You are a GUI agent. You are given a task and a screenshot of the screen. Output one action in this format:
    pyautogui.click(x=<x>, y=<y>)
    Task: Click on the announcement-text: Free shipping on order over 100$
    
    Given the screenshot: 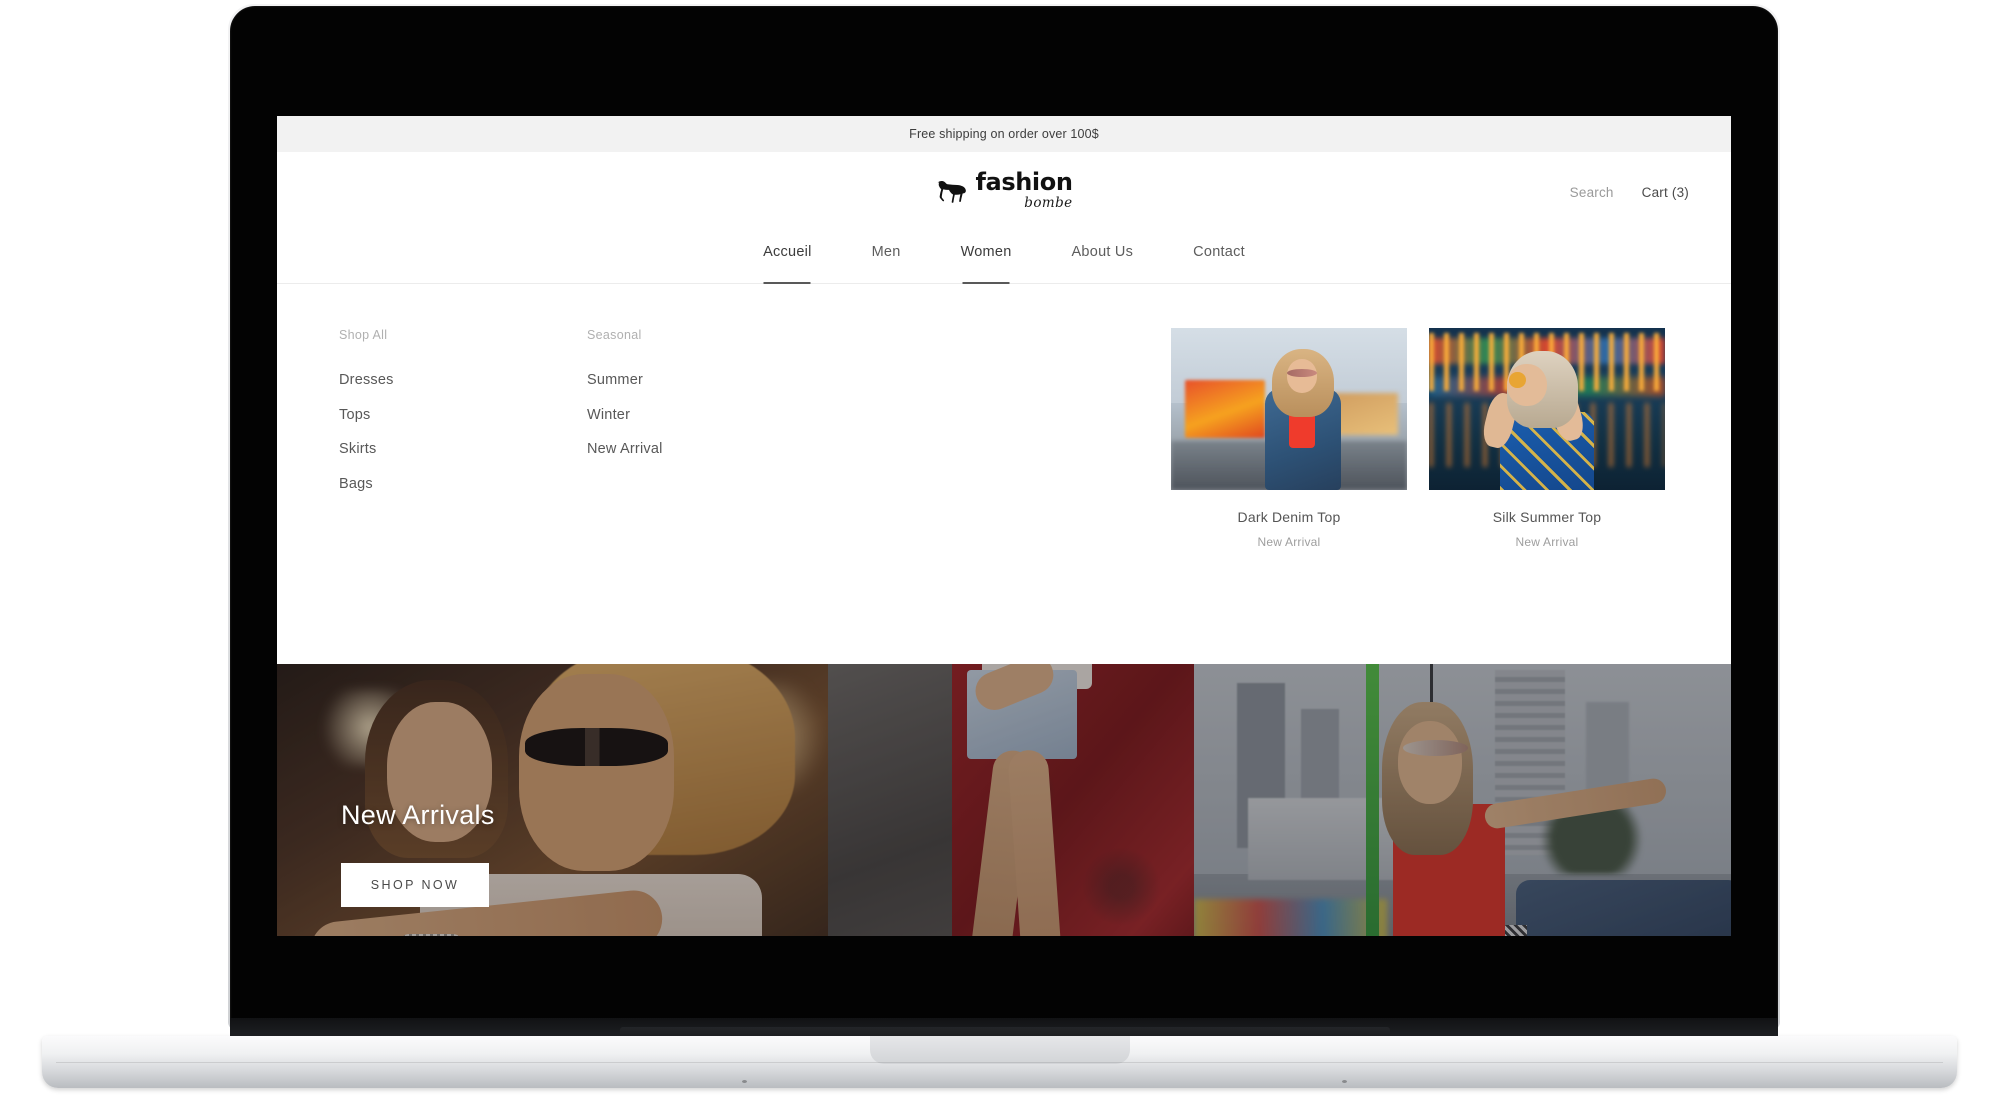 What is the action you would take?
    pyautogui.click(x=1004, y=134)
    